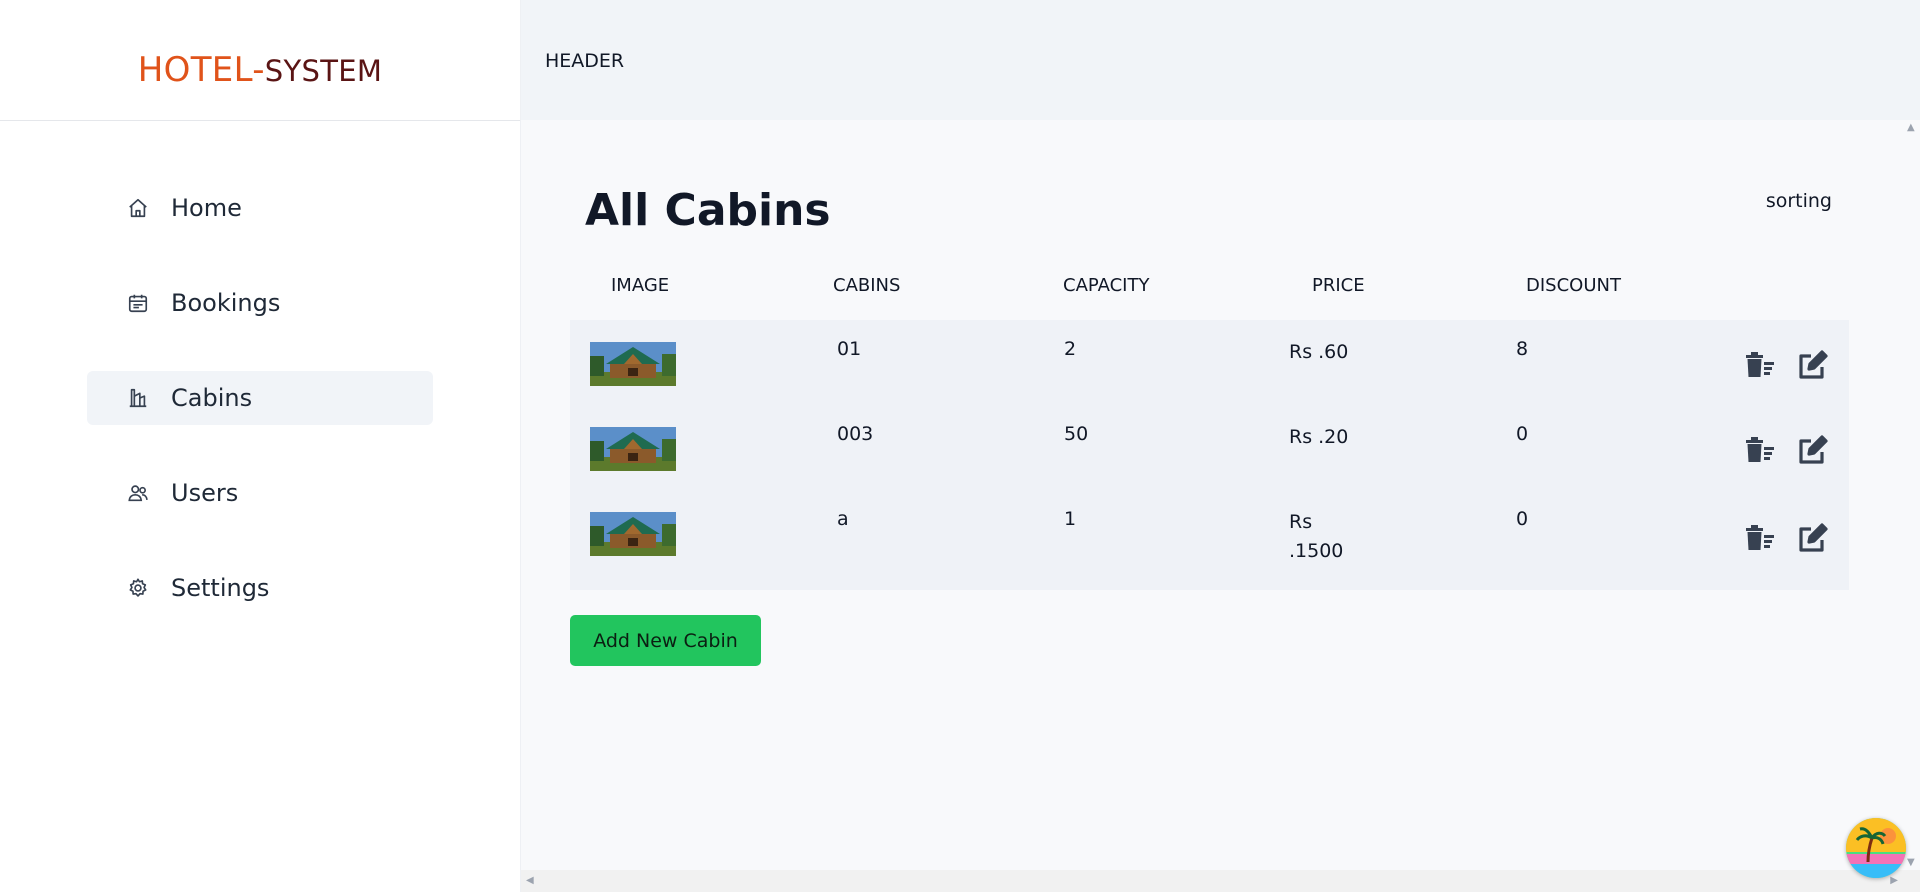 This screenshot has height=892, width=1920. I want to click on column-header-cabins: CABINS, so click(867, 285).